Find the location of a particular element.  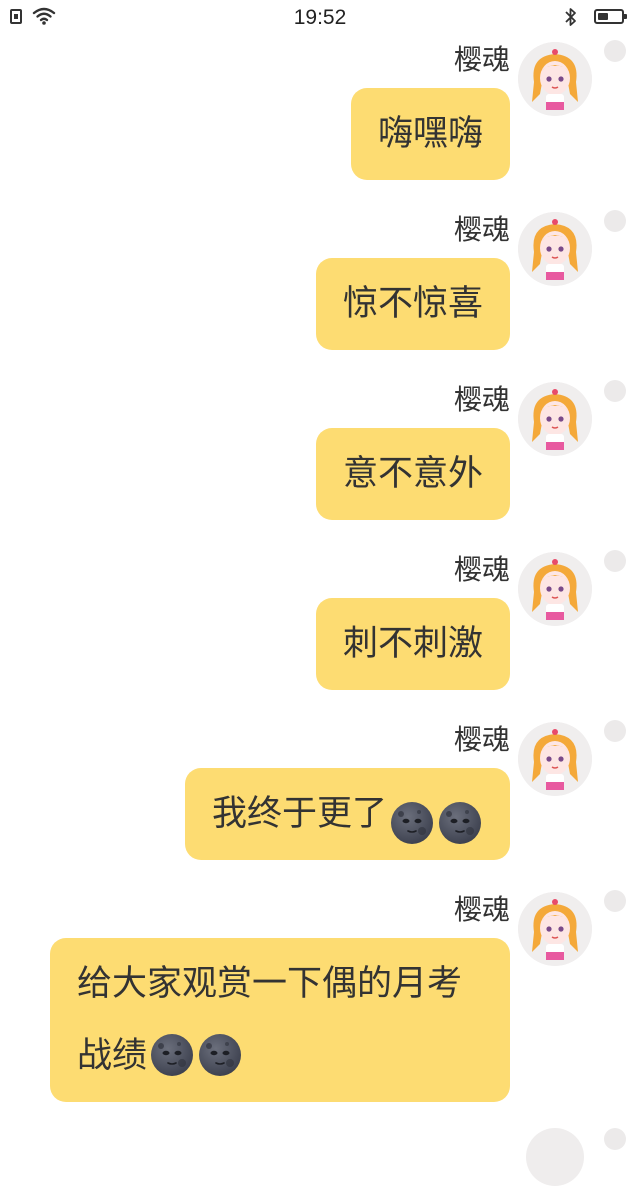

message-text: 嗨嘿嗨 is located at coordinates (430, 134).